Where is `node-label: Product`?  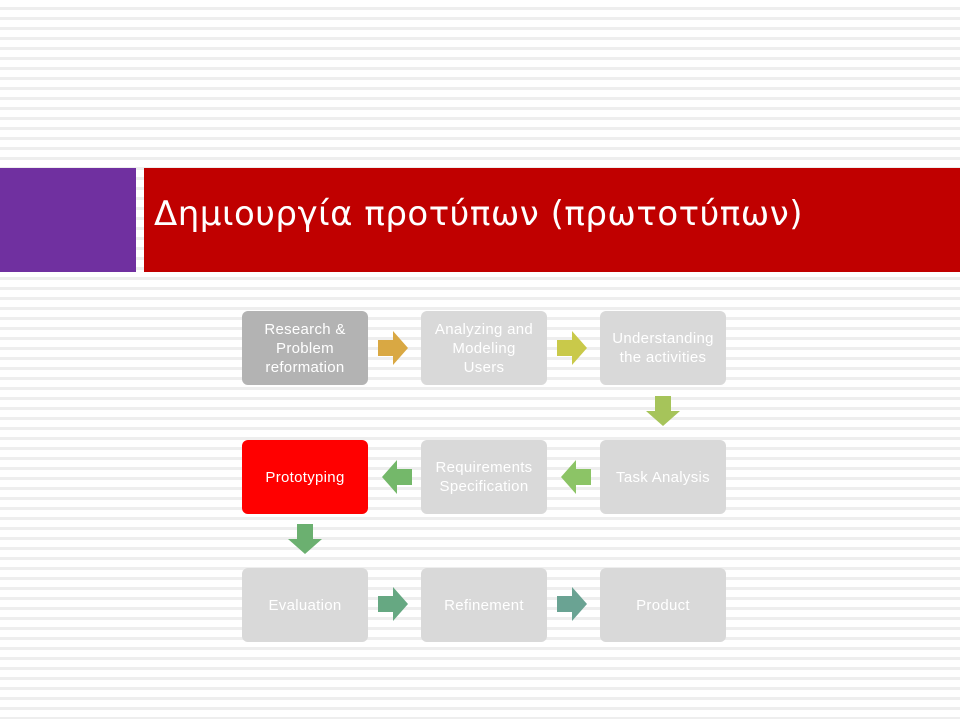 node-label: Product is located at coordinates (663, 605).